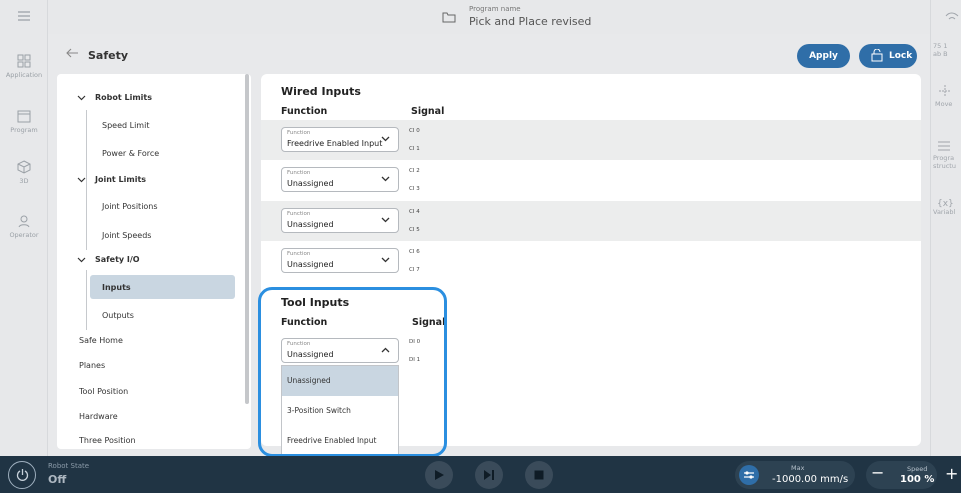  Describe the element at coordinates (749, 475) in the screenshot. I see `sliders-icon` at that location.